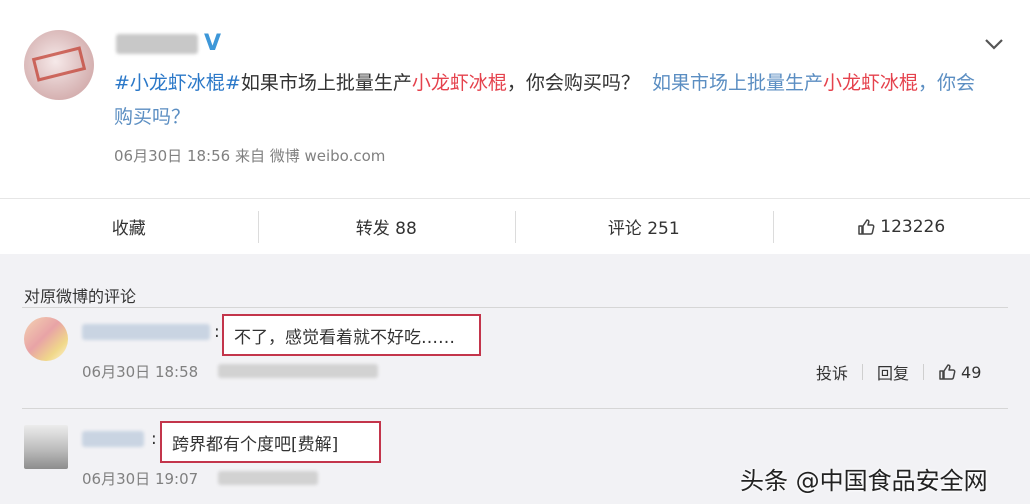 The image size is (1030, 504). What do you see at coordinates (177, 83) in the screenshot?
I see `hashtag-link: #小龙虾冰棍#` at bounding box center [177, 83].